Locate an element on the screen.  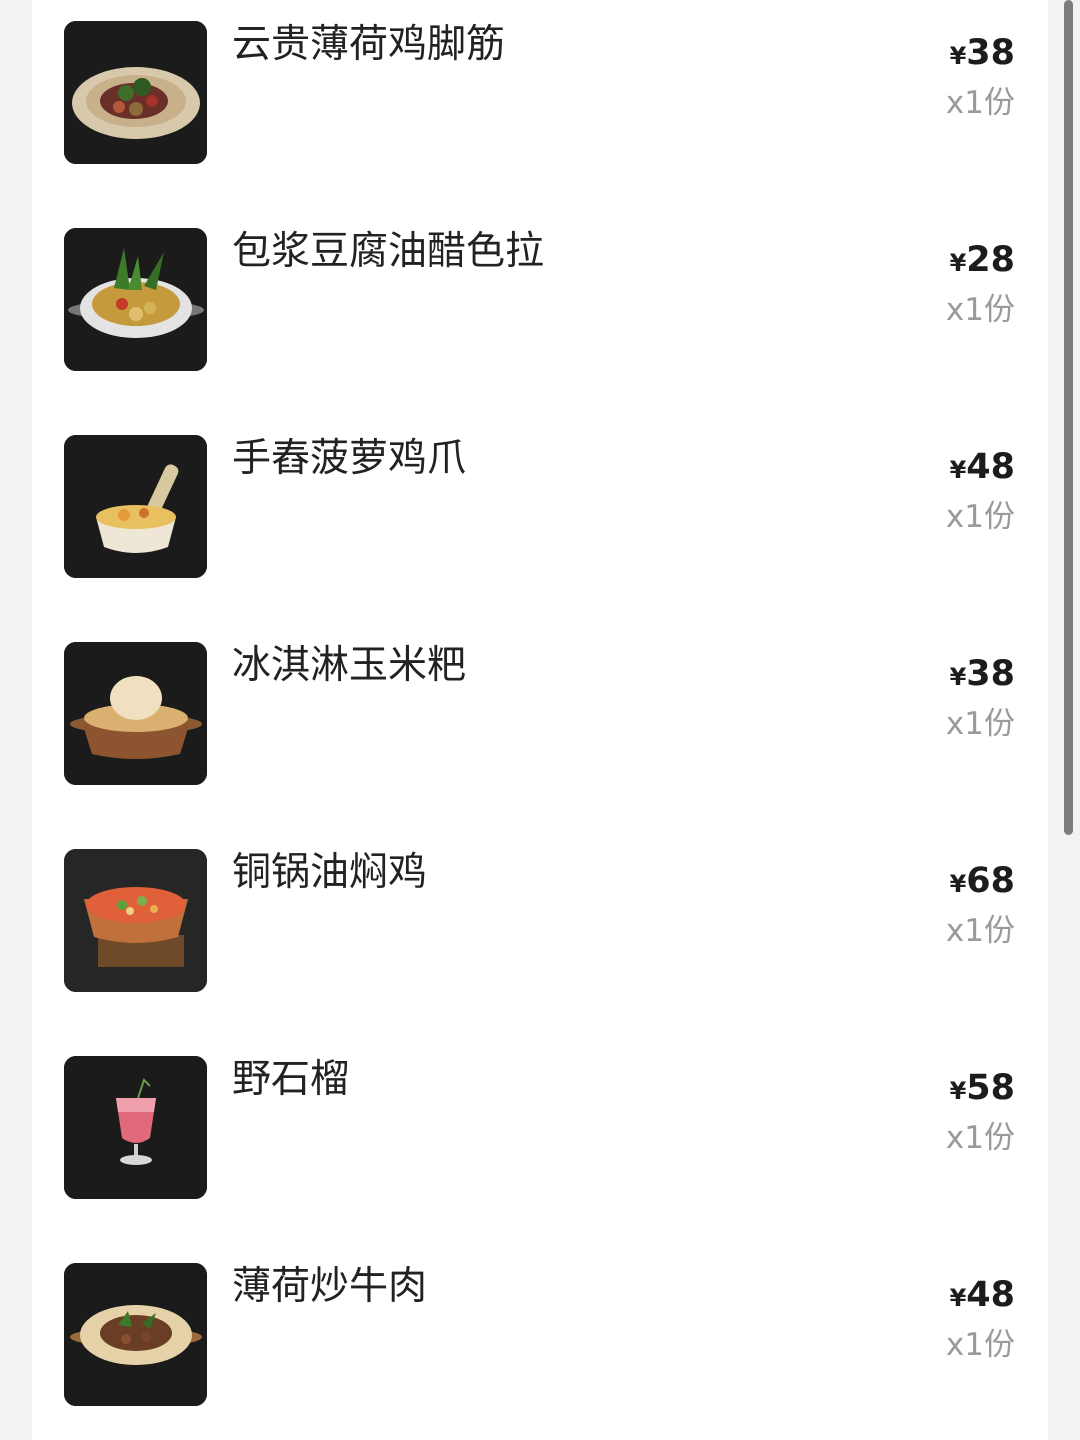
price-value: 58 is located at coordinates (990, 1088).